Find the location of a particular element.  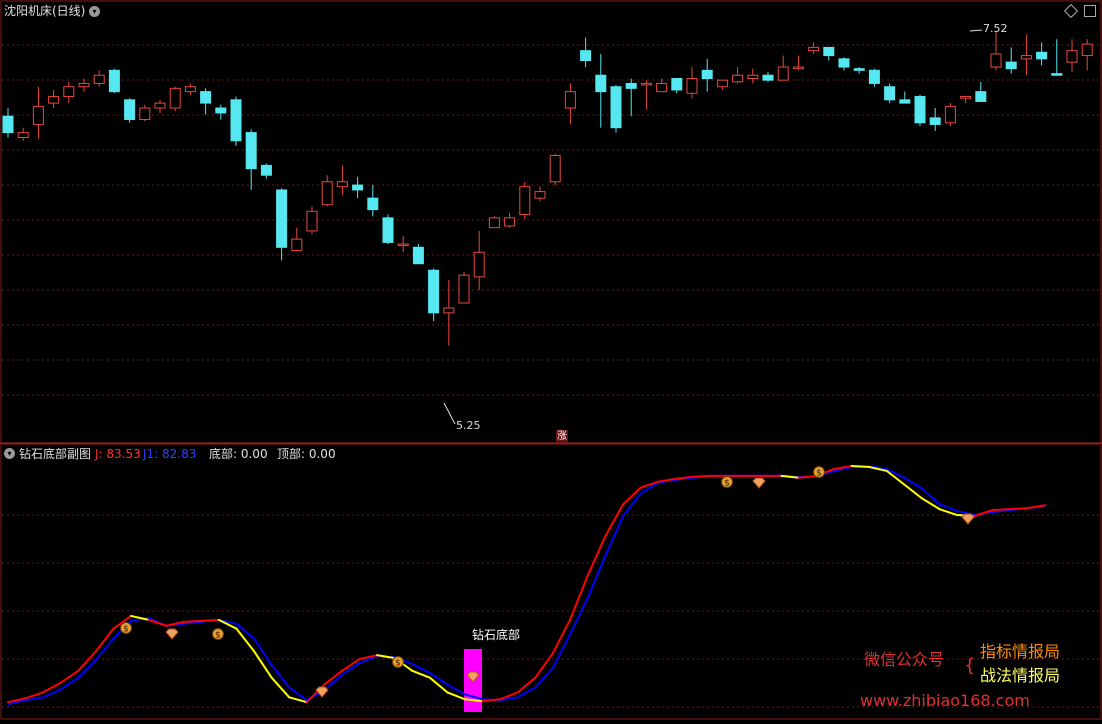

main-panel-menu-icon: ▾ is located at coordinates (94, 11).